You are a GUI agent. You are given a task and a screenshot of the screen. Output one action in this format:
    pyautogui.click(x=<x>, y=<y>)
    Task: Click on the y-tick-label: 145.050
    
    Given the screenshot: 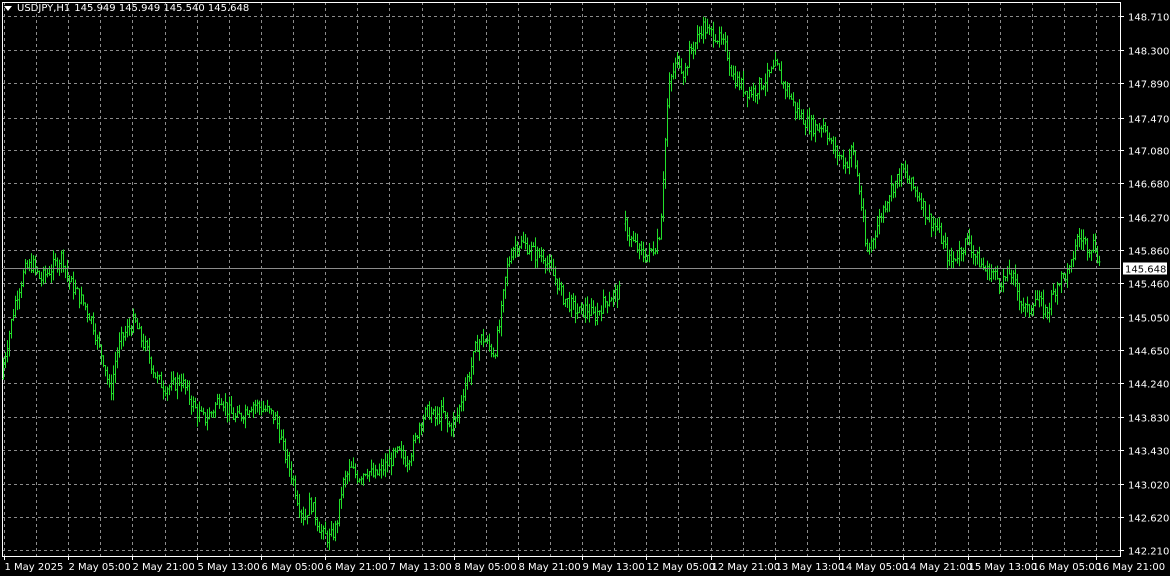 What is the action you would take?
    pyautogui.click(x=1148, y=319)
    